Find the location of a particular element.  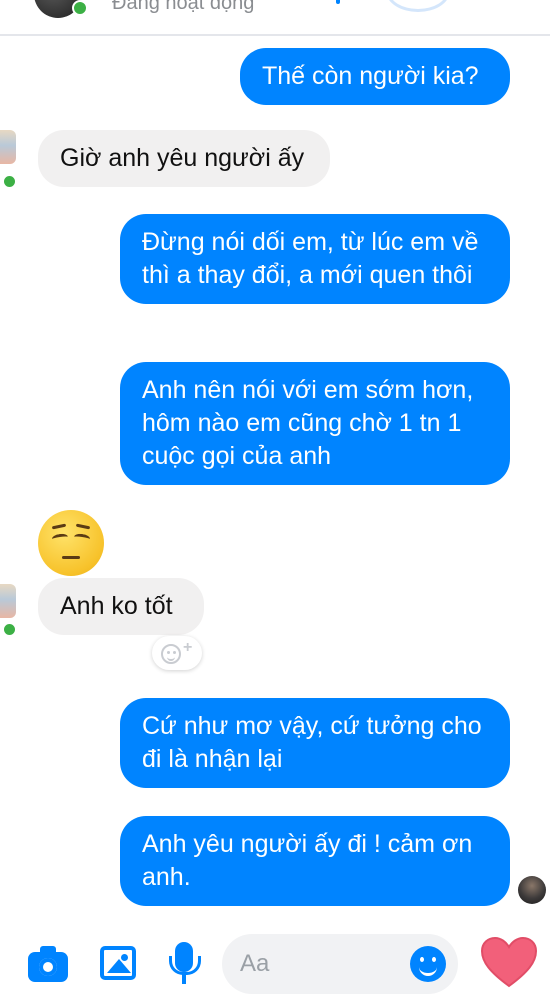

chat-header: Đang hoạt động is located at coordinates (275, 17).